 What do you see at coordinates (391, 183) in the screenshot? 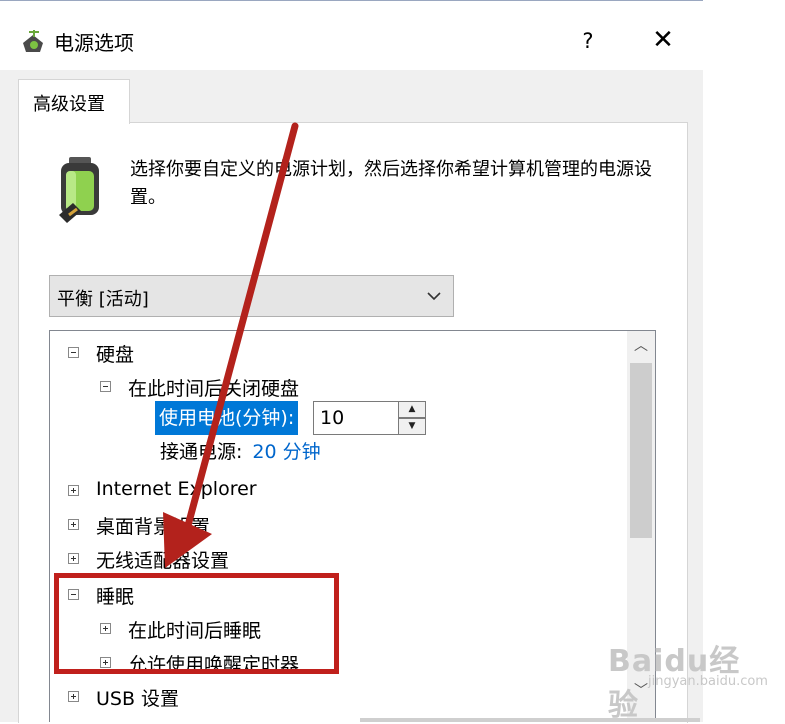
I see `description-text: 选择你要自定义的电源计划，然后选择你希望计算机管理的电源设置。` at bounding box center [391, 183].